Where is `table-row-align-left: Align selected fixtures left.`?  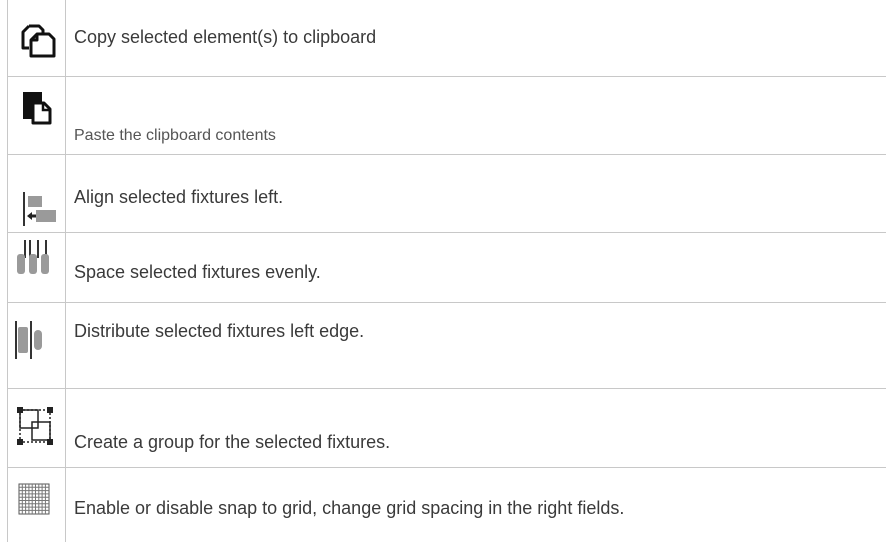
table-row-align-left: Align selected fixtures left. is located at coordinates (447, 194).